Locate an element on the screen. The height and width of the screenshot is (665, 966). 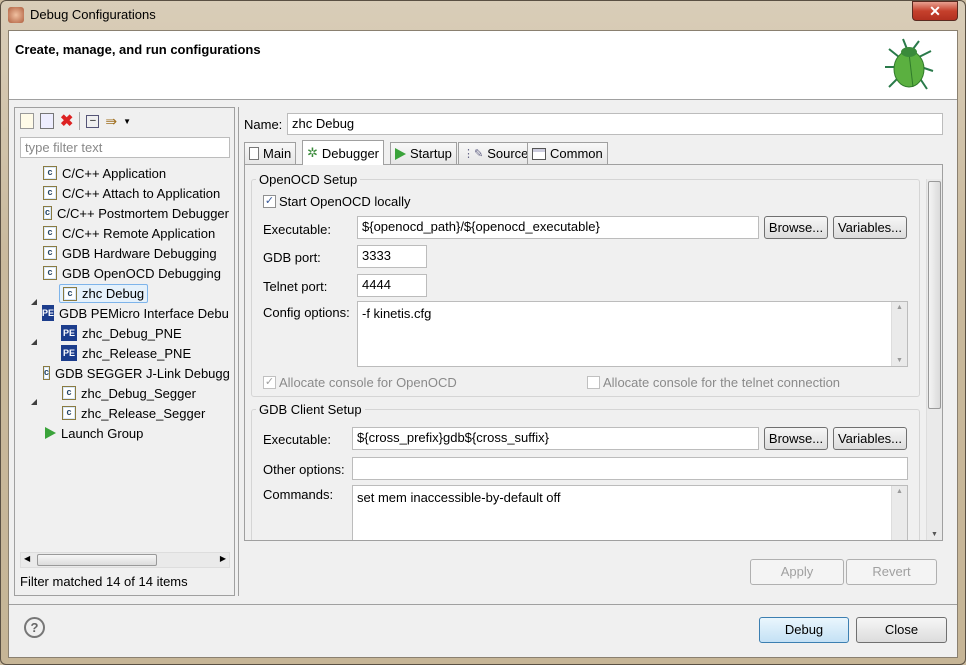
tab-main: Main is located at coordinates (270, 153).